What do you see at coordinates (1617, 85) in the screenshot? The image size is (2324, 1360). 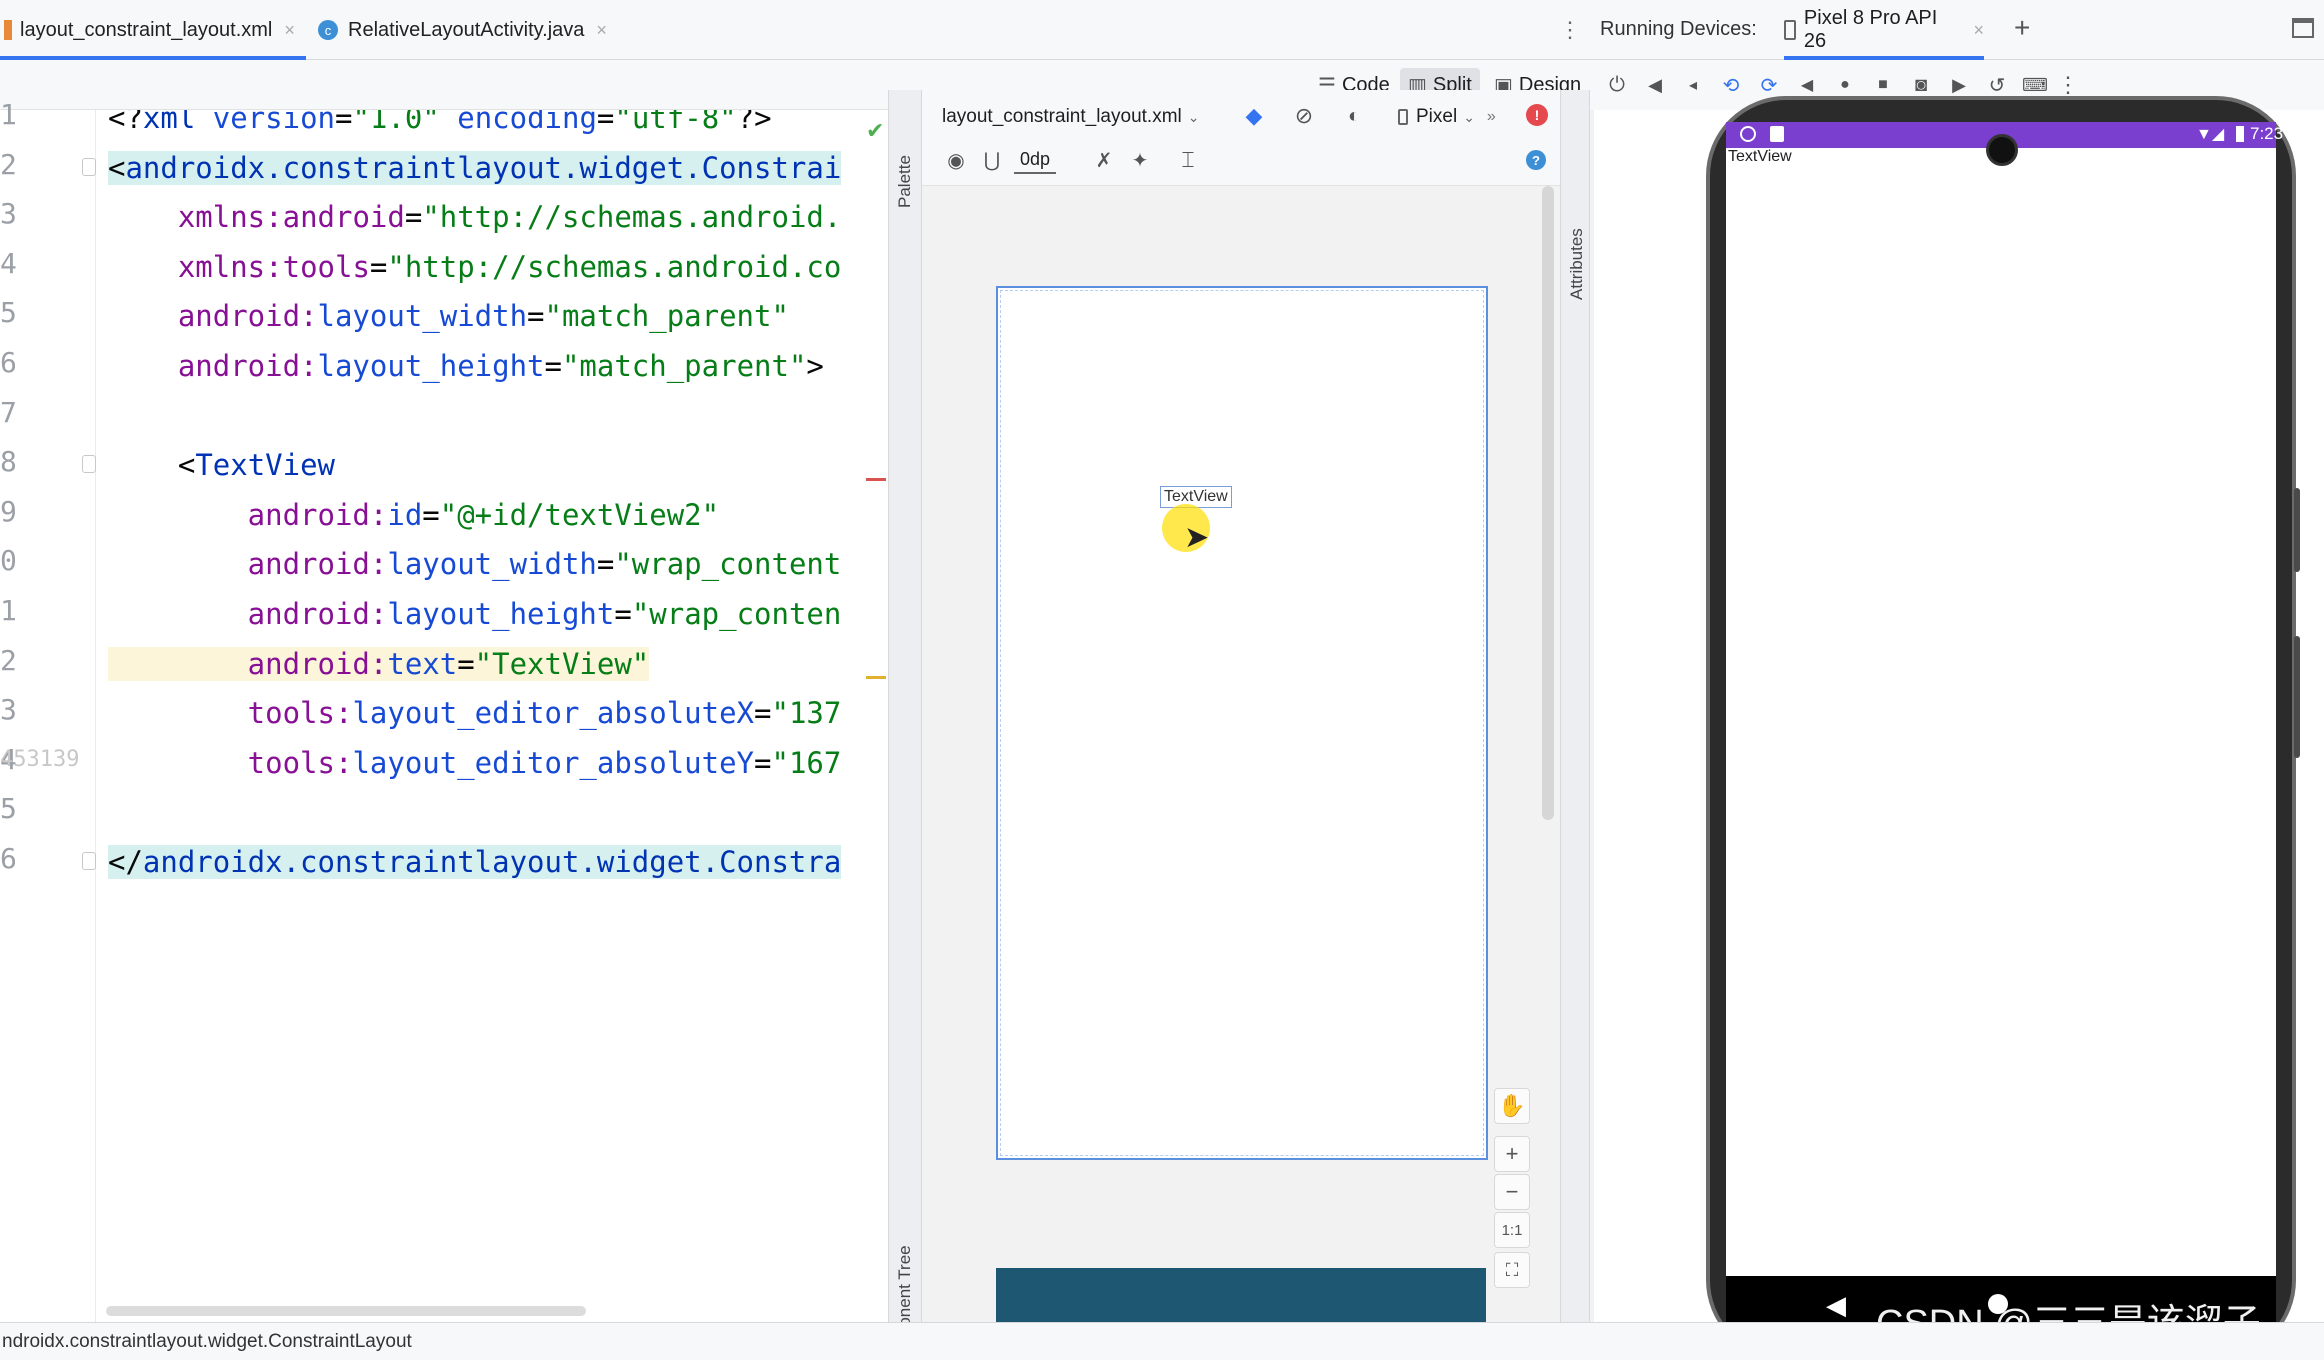 I see `power-icon: ⏻` at bounding box center [1617, 85].